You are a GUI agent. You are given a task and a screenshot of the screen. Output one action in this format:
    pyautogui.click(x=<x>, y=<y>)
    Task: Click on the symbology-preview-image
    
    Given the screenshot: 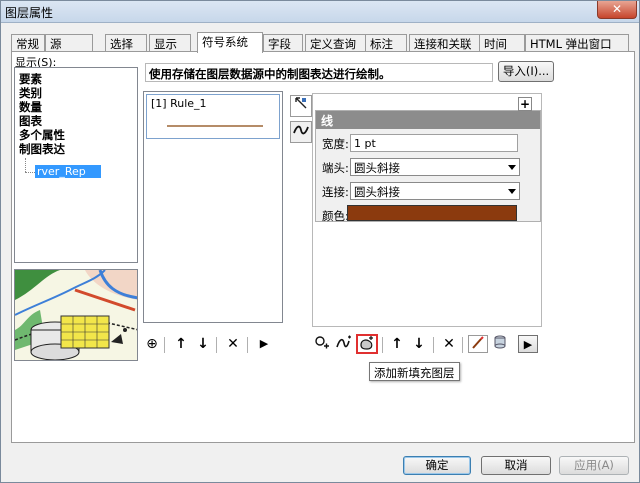 What is the action you would take?
    pyautogui.click(x=76, y=315)
    